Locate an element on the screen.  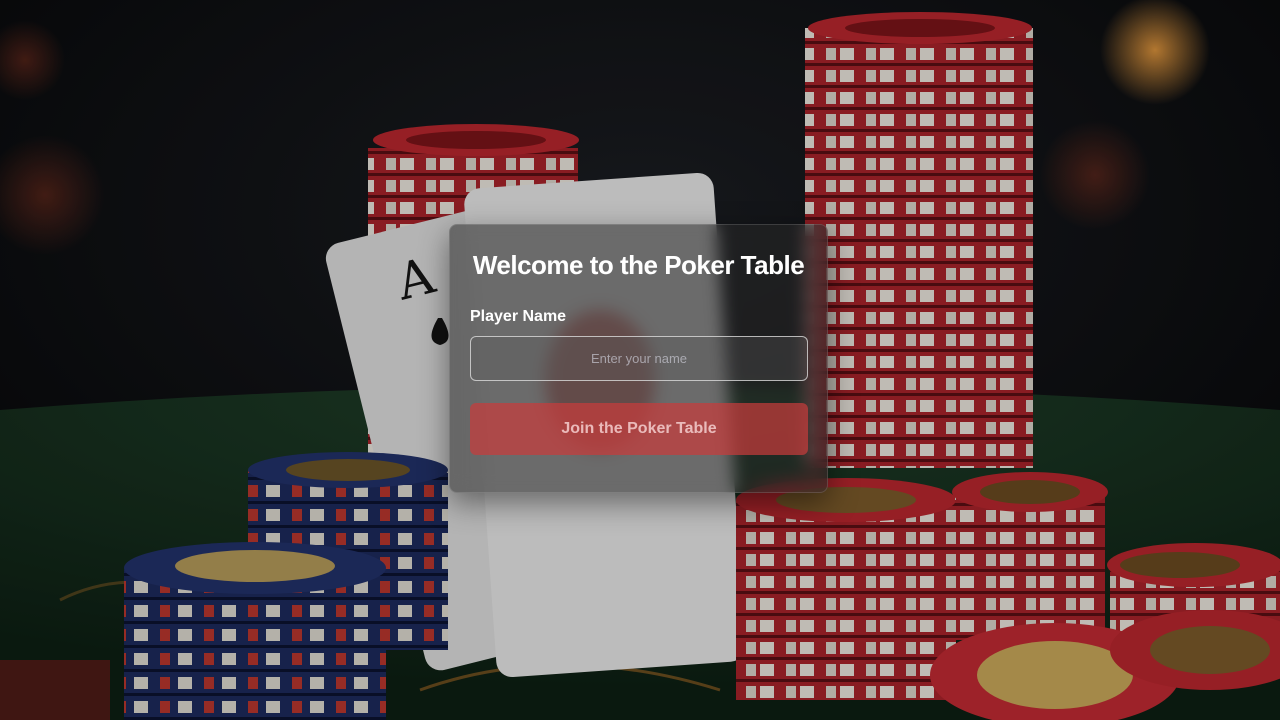
join-table-button: Join the Poker Table is located at coordinates (639, 429).